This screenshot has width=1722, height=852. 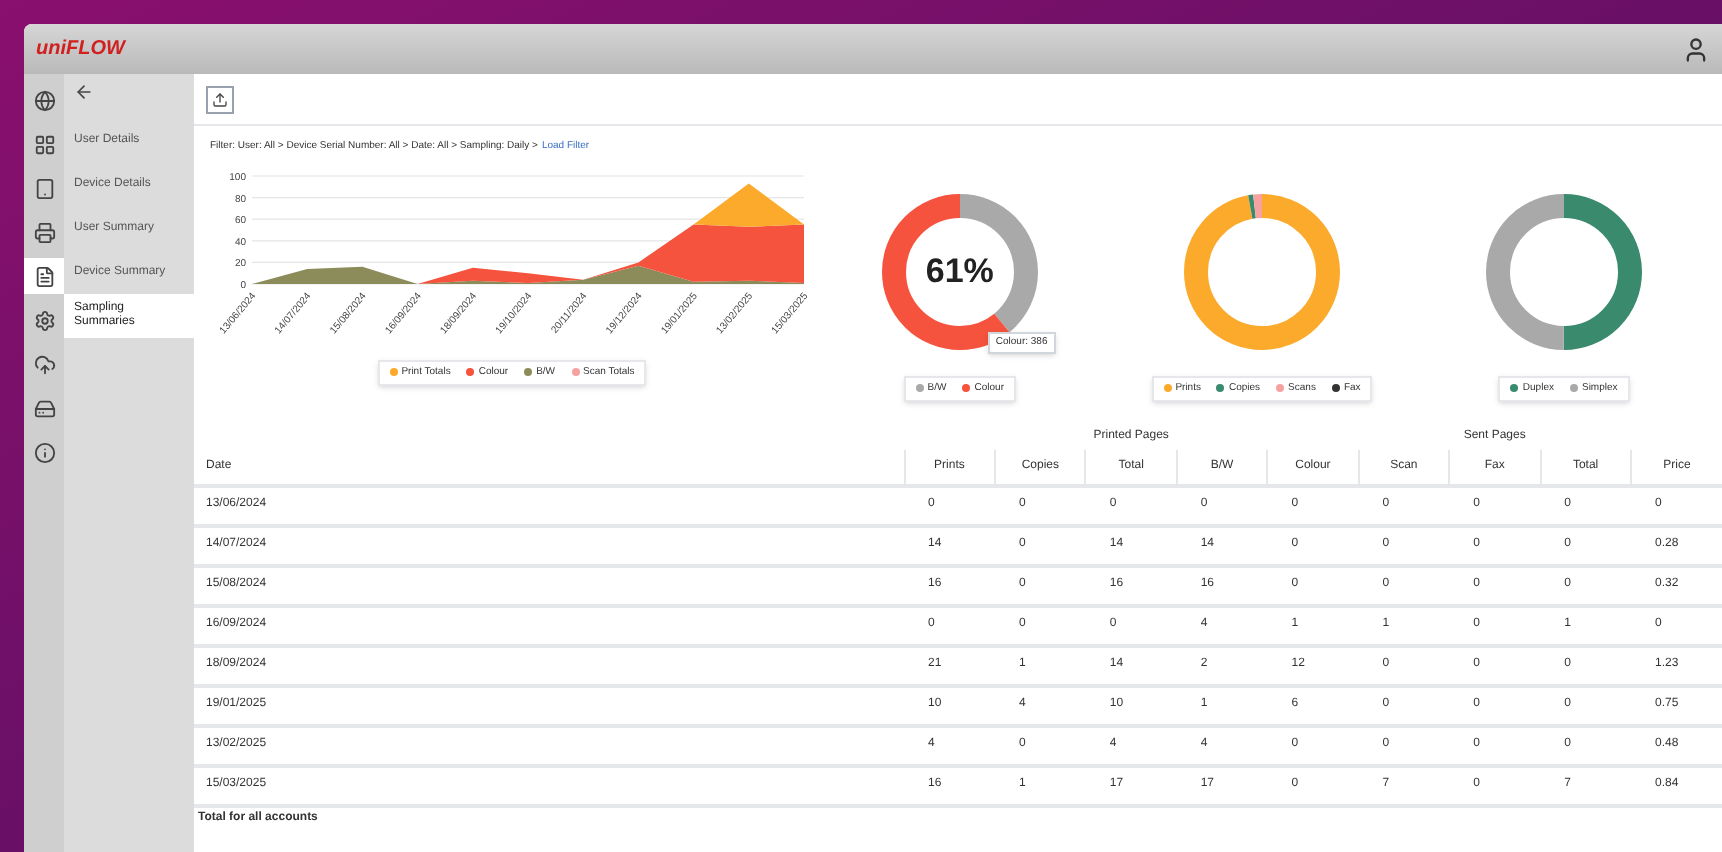 What do you see at coordinates (1696, 49) in the screenshot?
I see `user-icon` at bounding box center [1696, 49].